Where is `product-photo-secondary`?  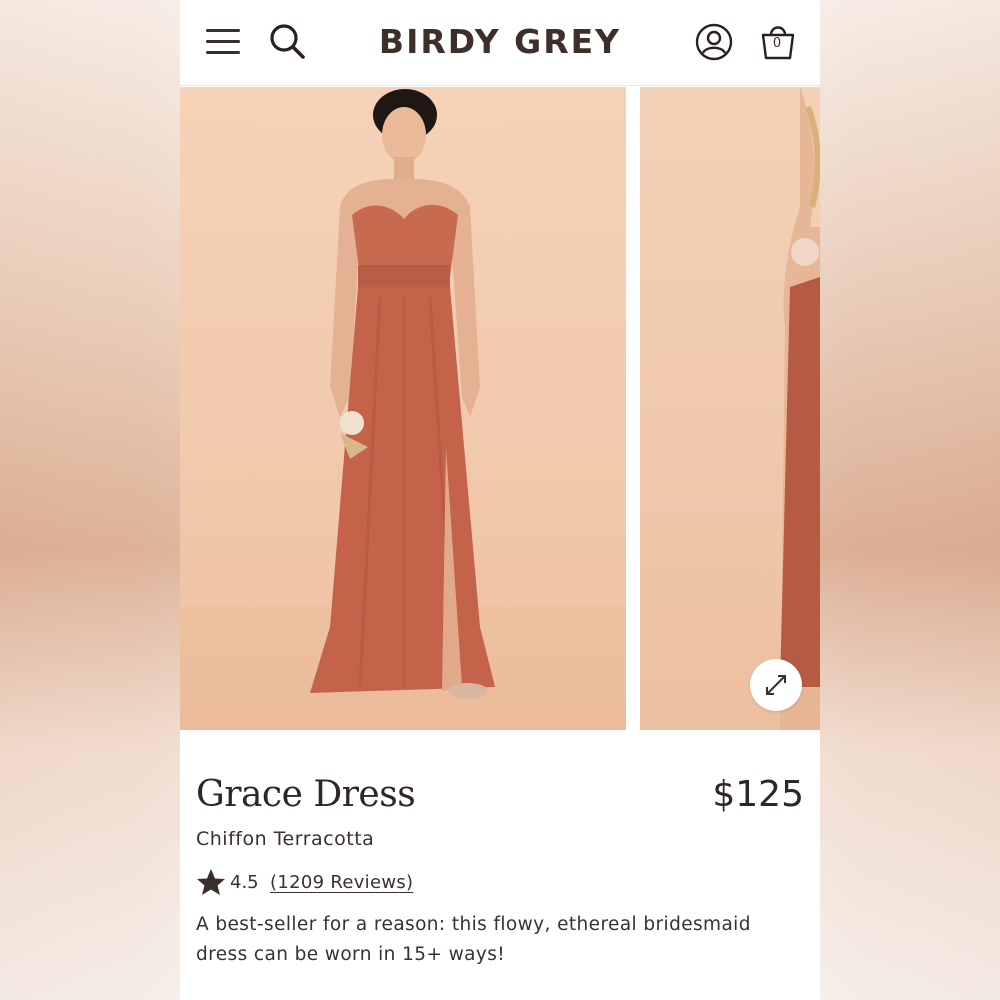 product-photo-secondary is located at coordinates (730, 408).